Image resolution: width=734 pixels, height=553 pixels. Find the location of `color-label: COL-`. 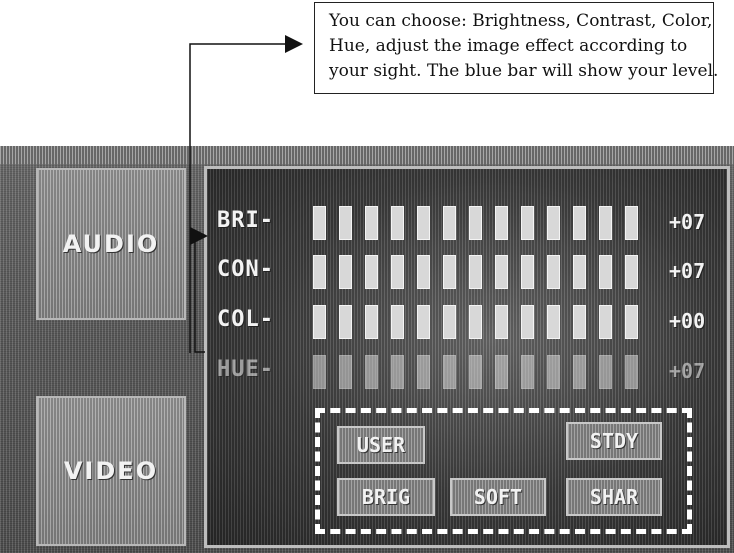

color-label: COL- is located at coordinates (245, 319).